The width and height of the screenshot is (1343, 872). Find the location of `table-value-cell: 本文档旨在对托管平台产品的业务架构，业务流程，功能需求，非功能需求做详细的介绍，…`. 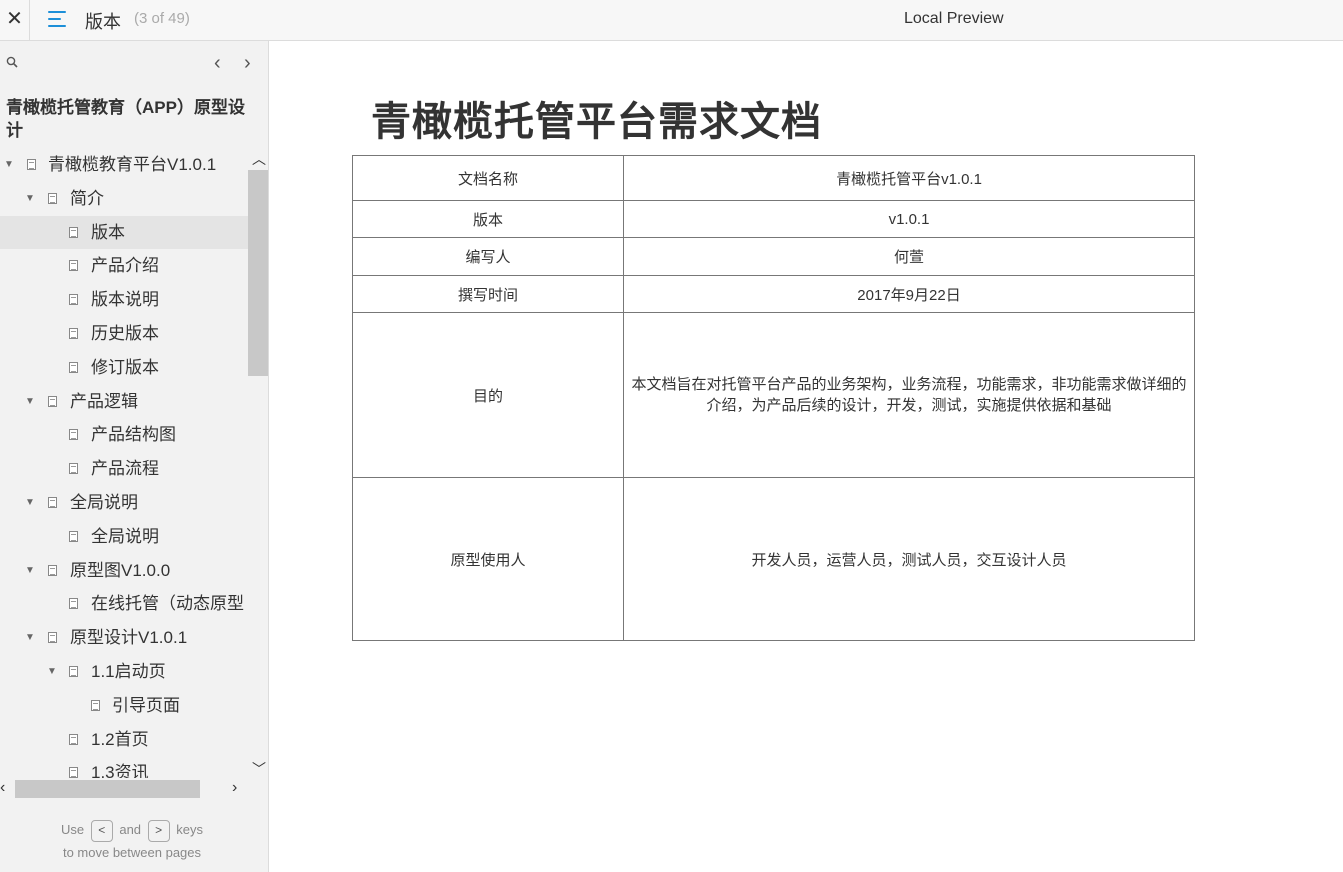

table-value-cell: 本文档旨在对托管平台产品的业务架构，业务流程，功能需求，非功能需求做详细的介绍，… is located at coordinates (909, 395).